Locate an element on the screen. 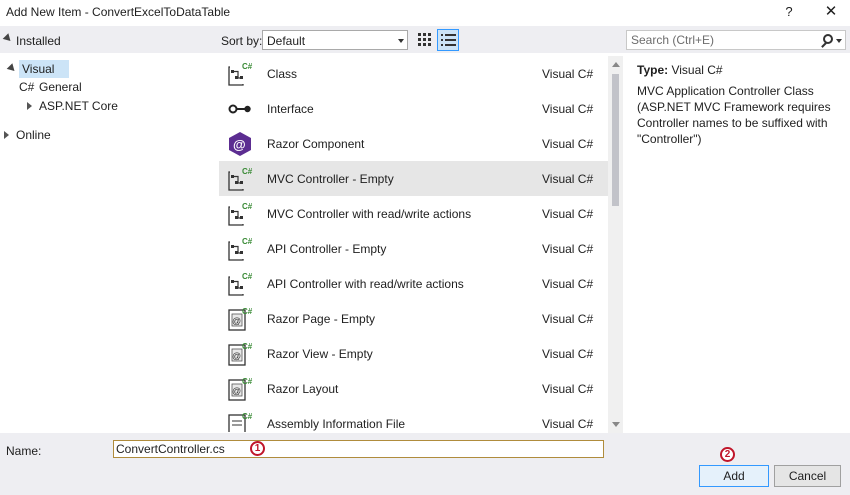 The height and width of the screenshot is (495, 850). sort-by-dropdown: Default is located at coordinates (335, 40).